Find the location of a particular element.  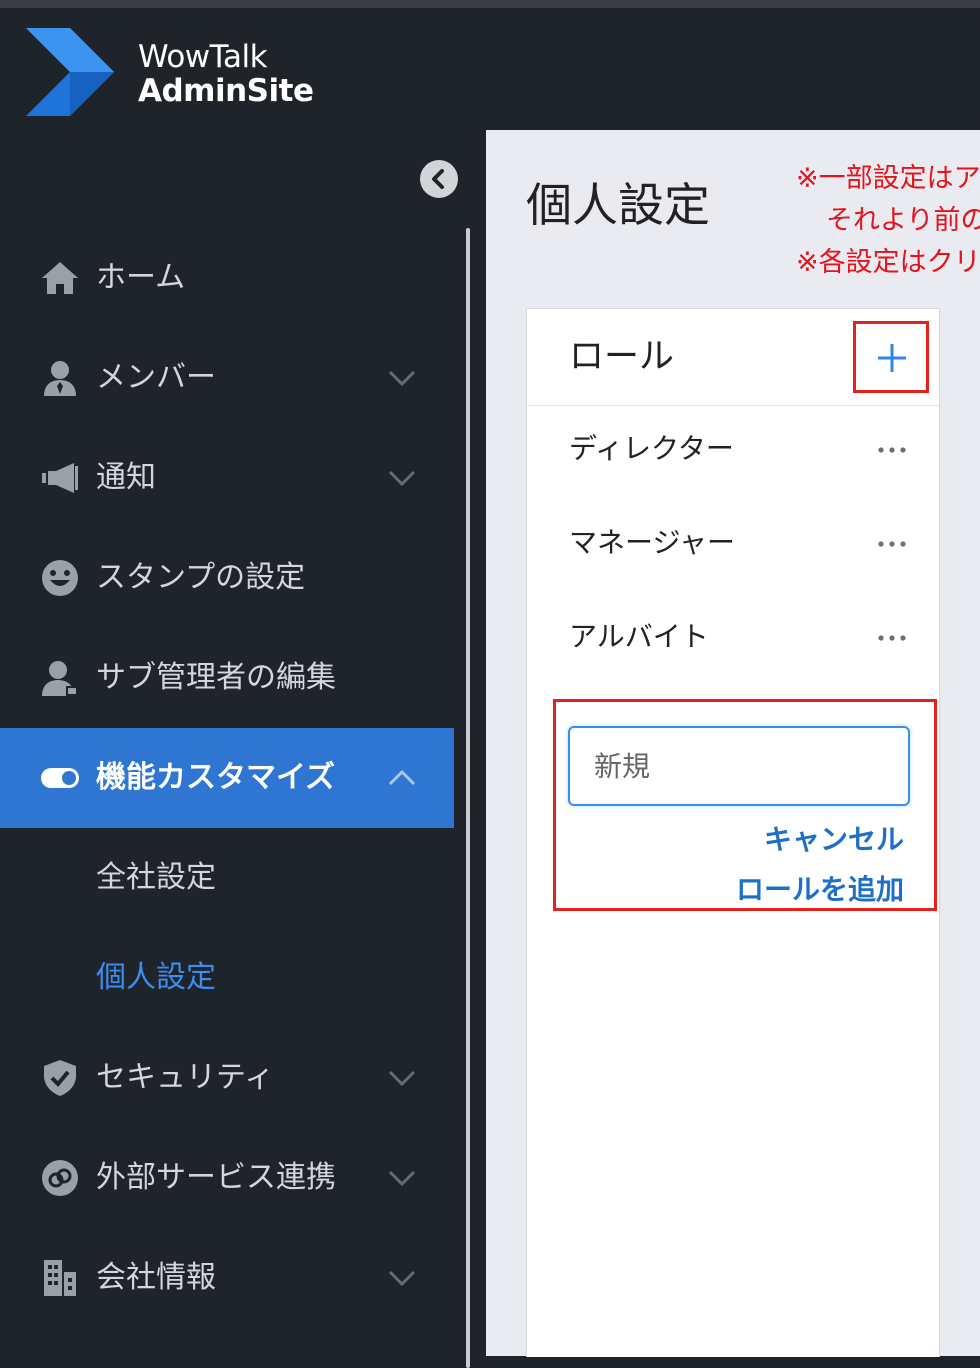

logo-line-adminsite: AdminSite is located at coordinates (226, 91).